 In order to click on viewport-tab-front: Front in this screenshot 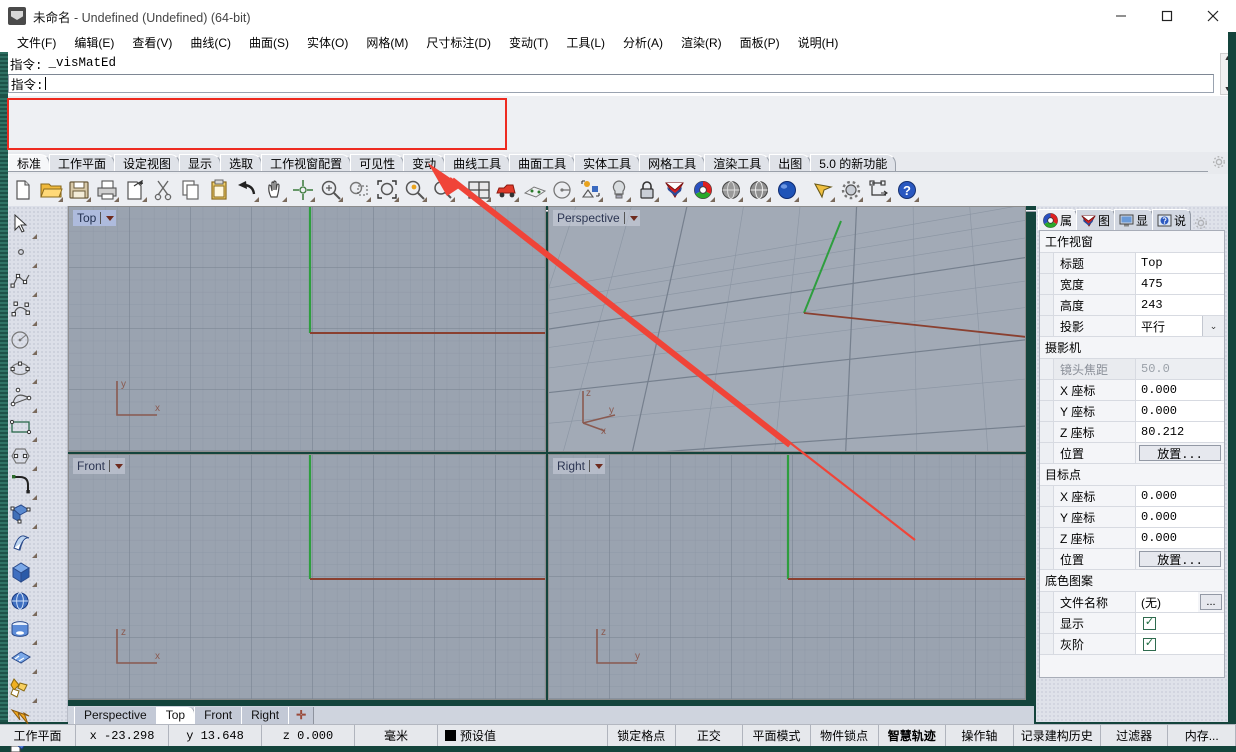, I will do `click(218, 715)`.